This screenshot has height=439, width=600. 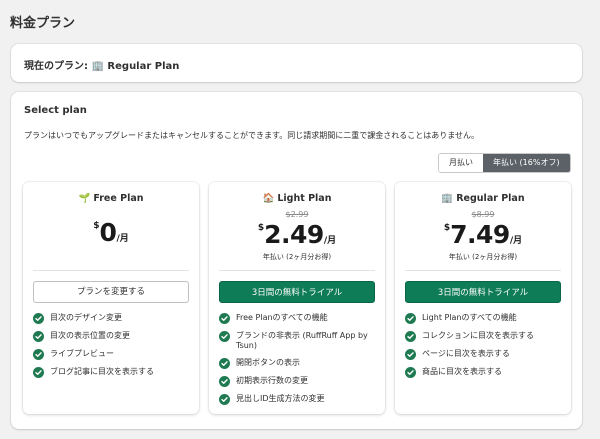 I want to click on list-item: 見出しID生成方法の変更, so click(x=298, y=399).